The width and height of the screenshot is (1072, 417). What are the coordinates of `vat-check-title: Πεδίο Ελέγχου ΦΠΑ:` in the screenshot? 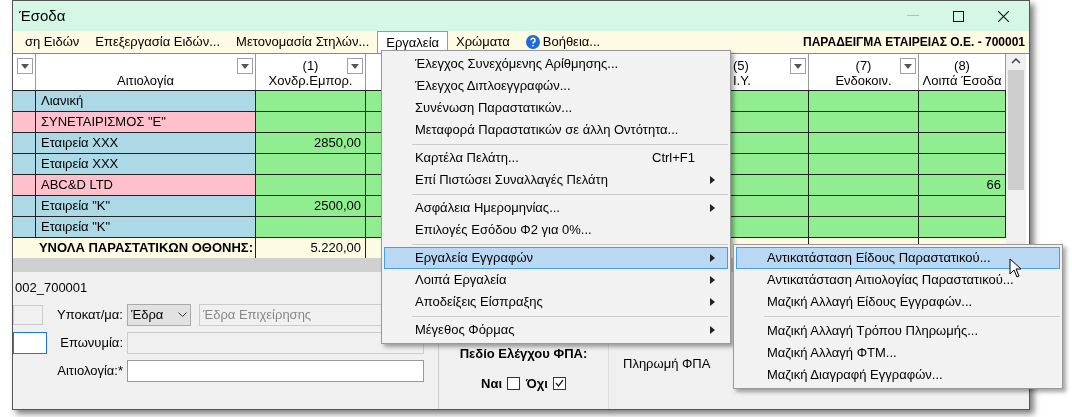 It's located at (523, 354).